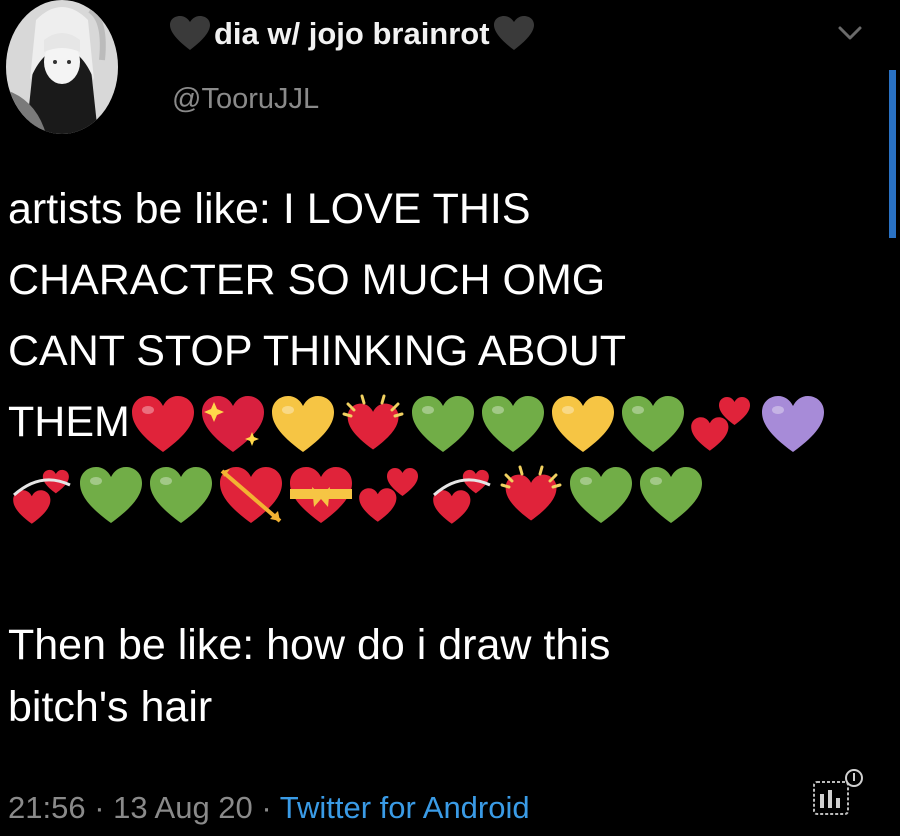 This screenshot has height=836, width=900. I want to click on tweet-meta: 21:56 · 13 Aug 20 · Twitter for Android, so click(269, 808).